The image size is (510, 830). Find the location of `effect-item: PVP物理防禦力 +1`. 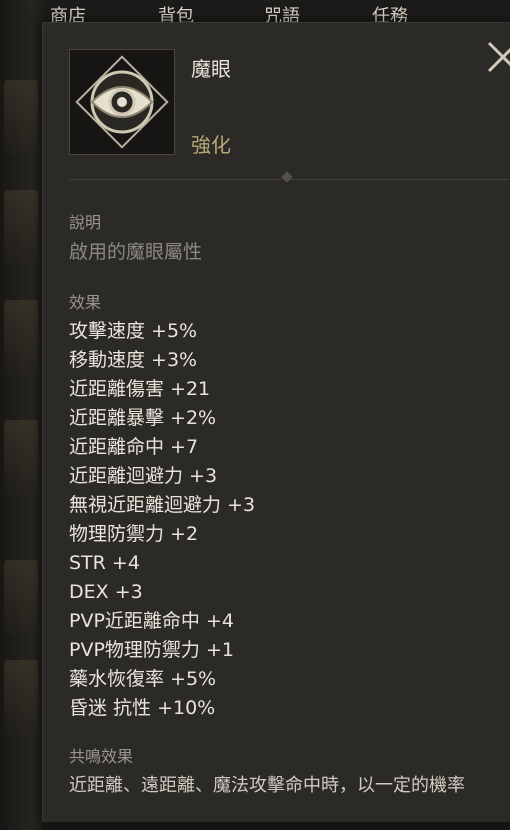

effect-item: PVP物理防禦力 +1 is located at coordinates (151, 650).